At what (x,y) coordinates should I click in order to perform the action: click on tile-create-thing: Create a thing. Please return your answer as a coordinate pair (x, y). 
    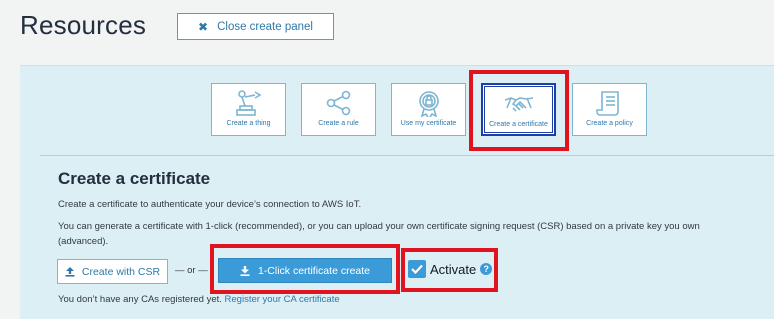
    Looking at the image, I should click on (248, 109).